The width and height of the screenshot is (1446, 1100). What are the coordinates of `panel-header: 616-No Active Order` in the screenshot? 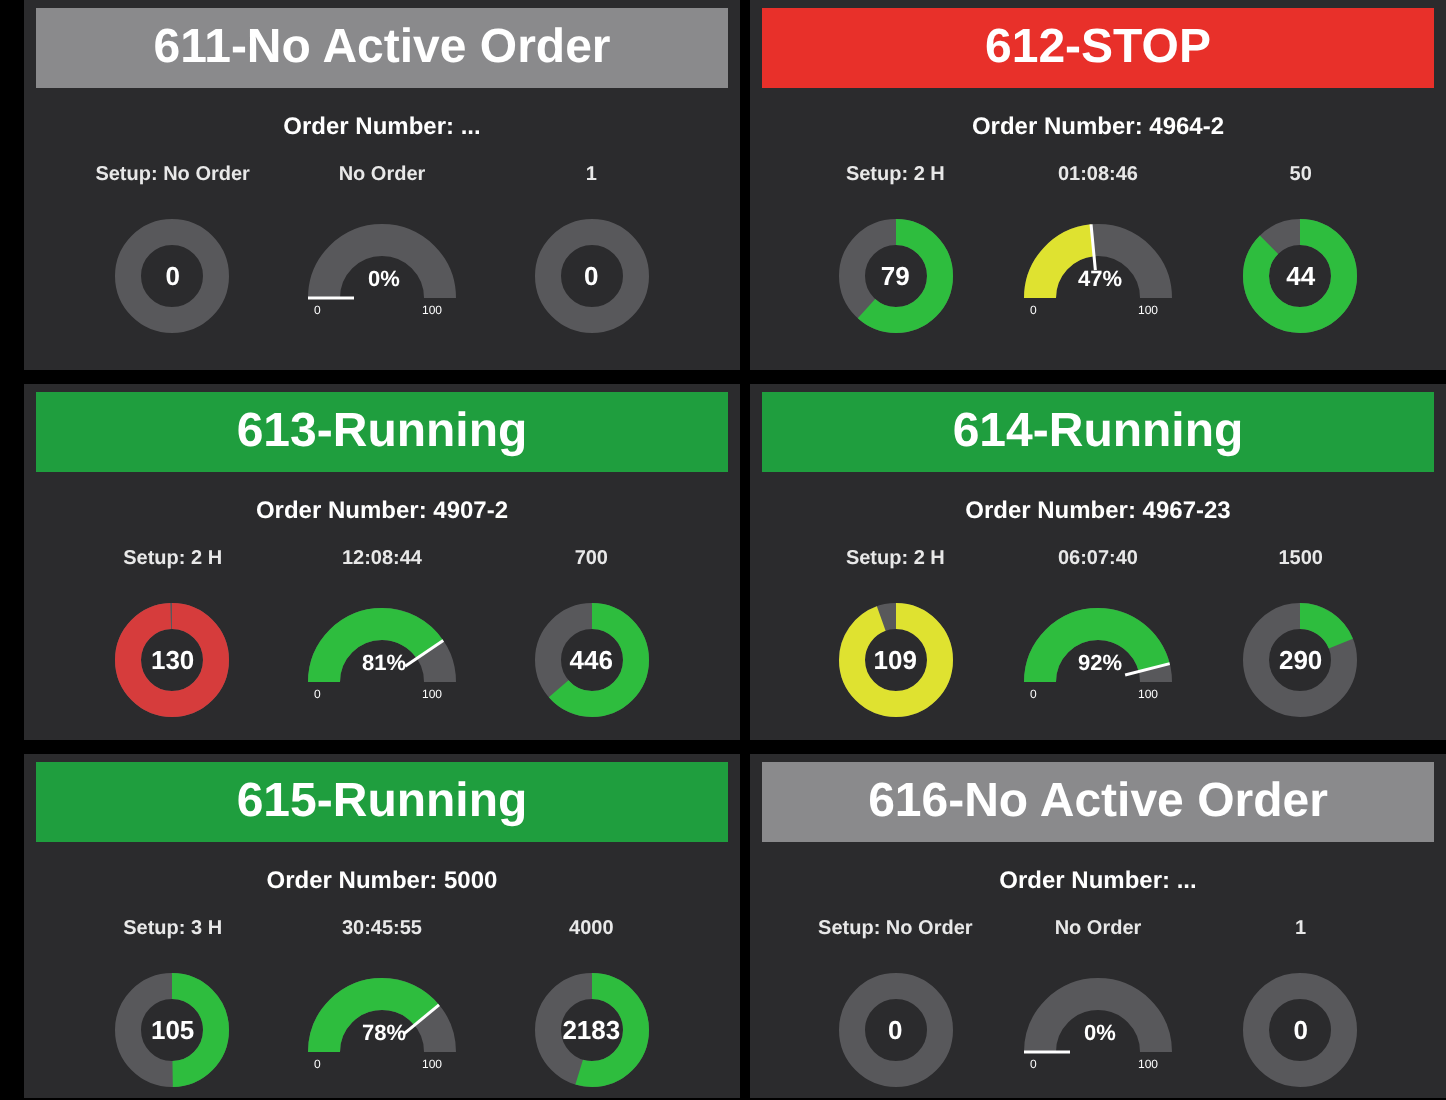 It's located at (1098, 802).